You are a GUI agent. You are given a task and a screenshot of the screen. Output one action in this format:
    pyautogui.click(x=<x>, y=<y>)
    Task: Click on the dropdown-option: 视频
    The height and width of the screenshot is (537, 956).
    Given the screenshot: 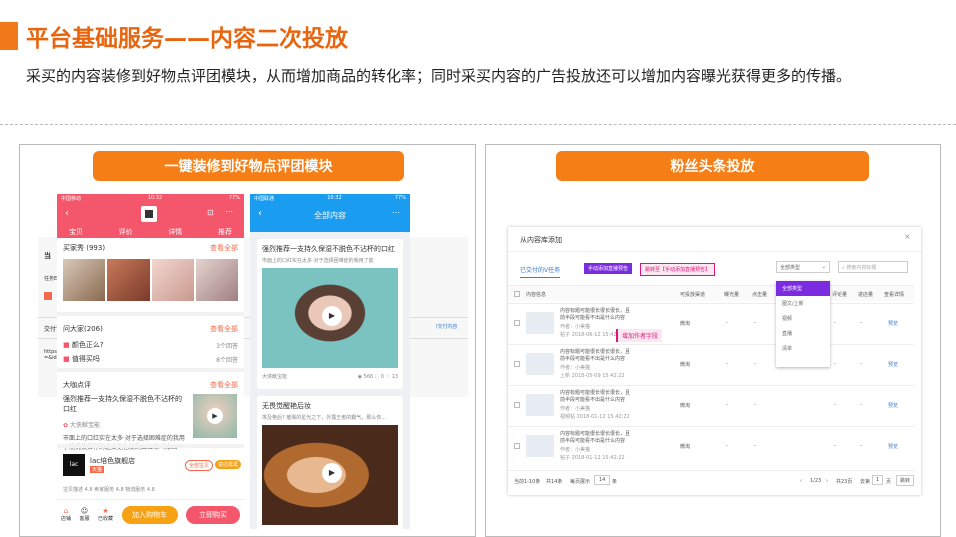 What is the action you would take?
    pyautogui.click(x=803, y=318)
    